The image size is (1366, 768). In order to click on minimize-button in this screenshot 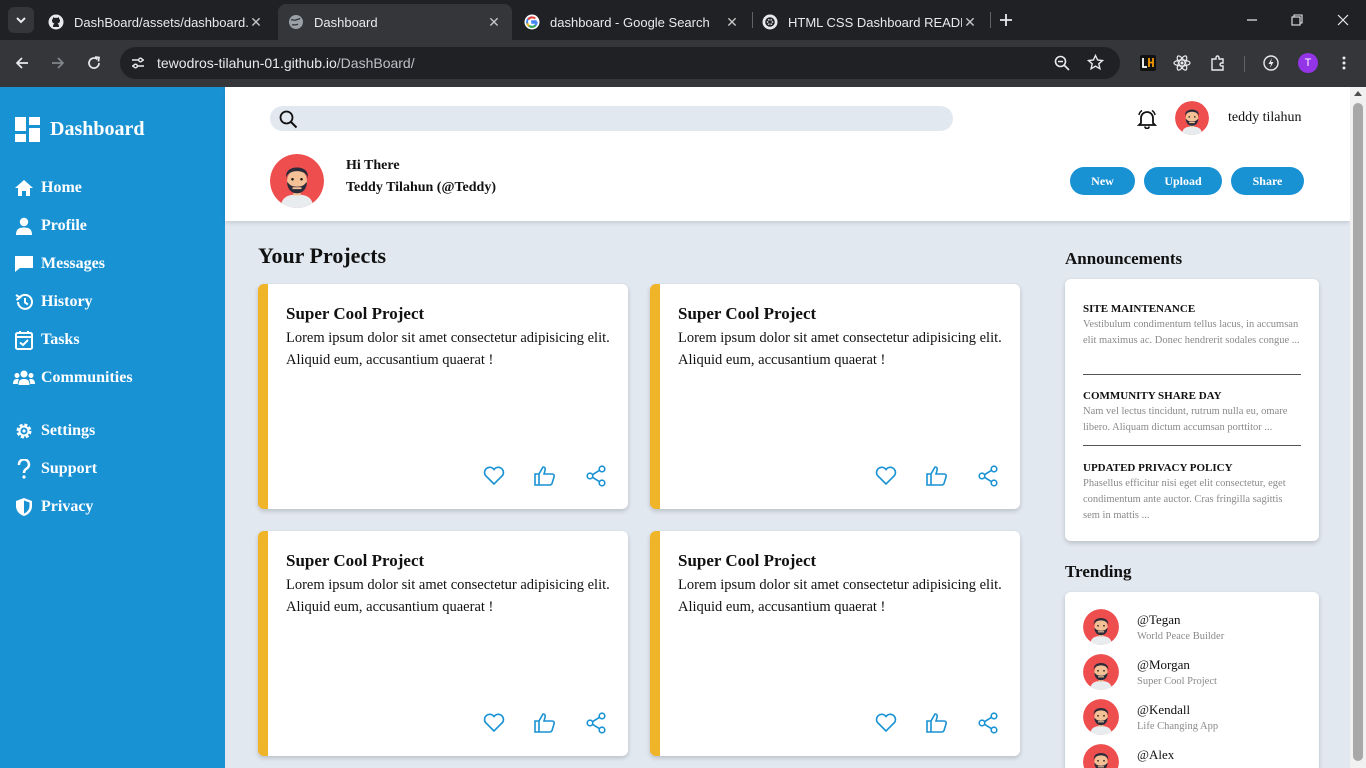, I will do `click(1252, 20)`.